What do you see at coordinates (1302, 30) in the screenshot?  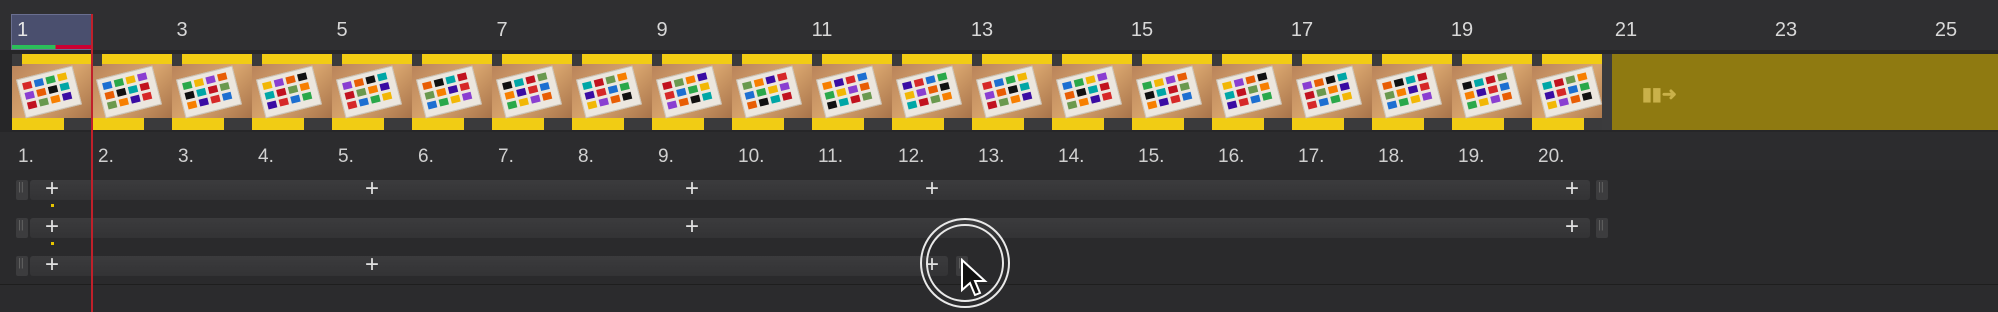 I see `ruler-tick-17: 17` at bounding box center [1302, 30].